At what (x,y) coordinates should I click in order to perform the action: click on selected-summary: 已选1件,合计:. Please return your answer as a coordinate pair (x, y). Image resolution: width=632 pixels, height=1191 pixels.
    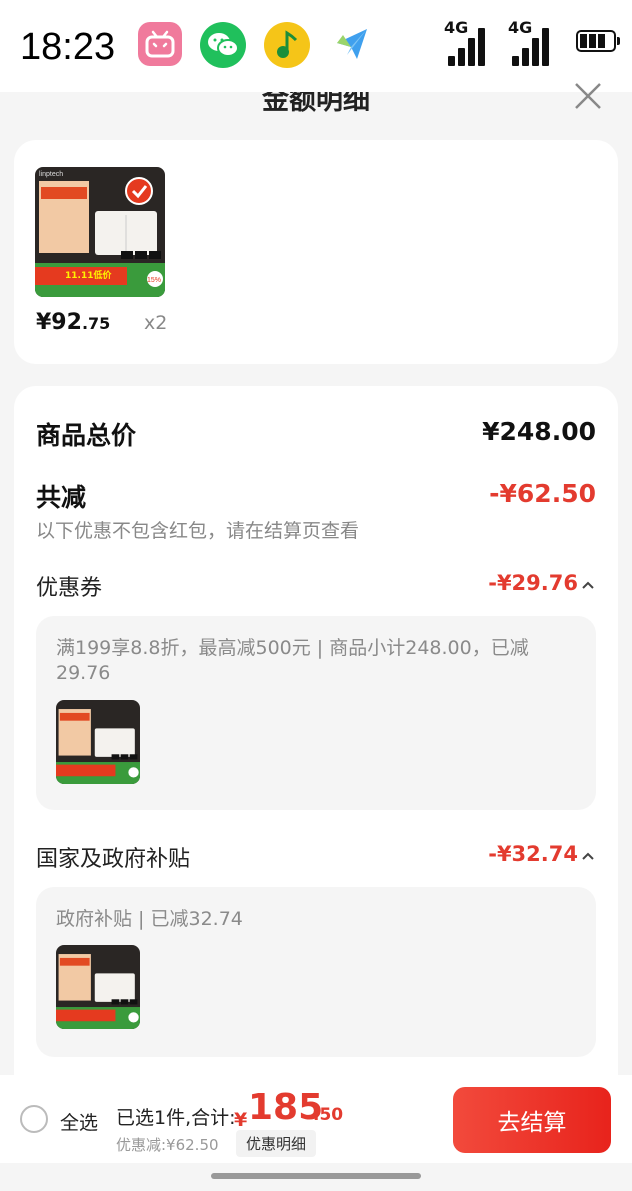
    Looking at the image, I should click on (176, 1118).